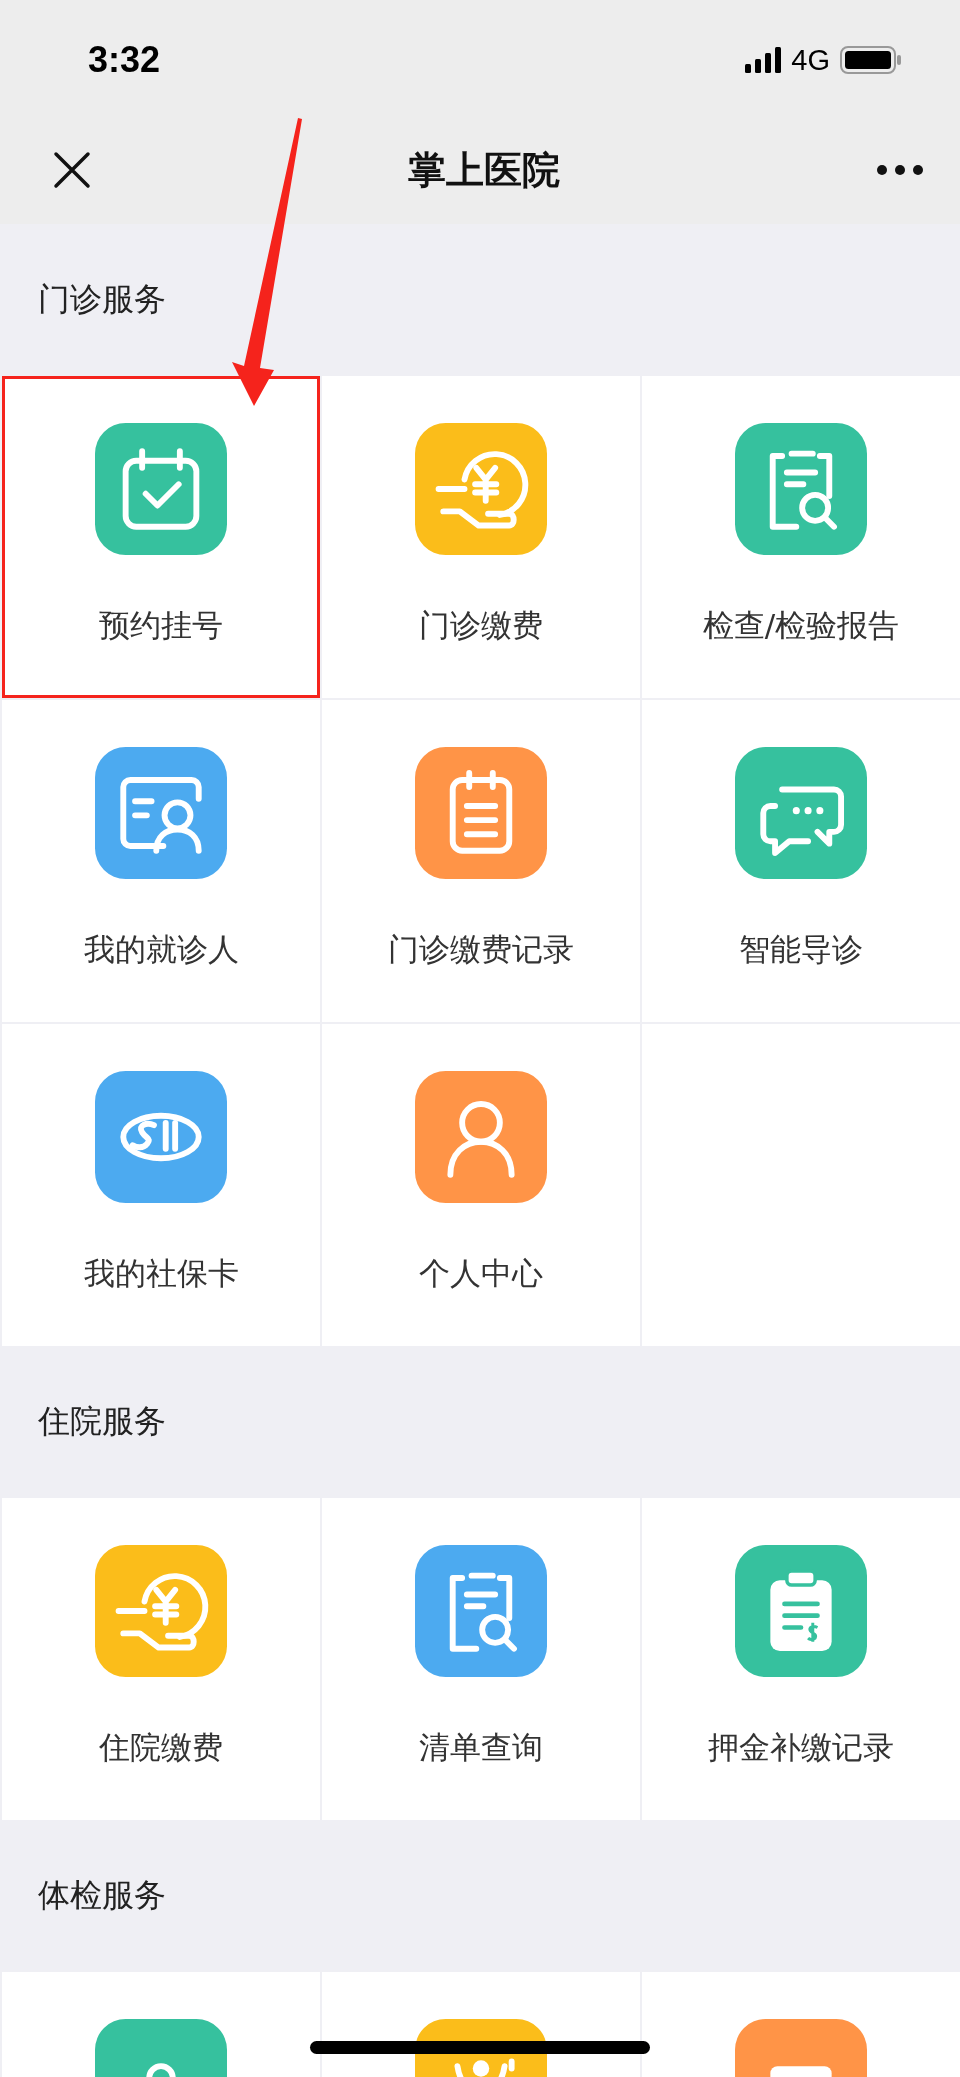 Image resolution: width=960 pixels, height=2077 pixels. I want to click on tile-label: 门诊缴费, so click(481, 625).